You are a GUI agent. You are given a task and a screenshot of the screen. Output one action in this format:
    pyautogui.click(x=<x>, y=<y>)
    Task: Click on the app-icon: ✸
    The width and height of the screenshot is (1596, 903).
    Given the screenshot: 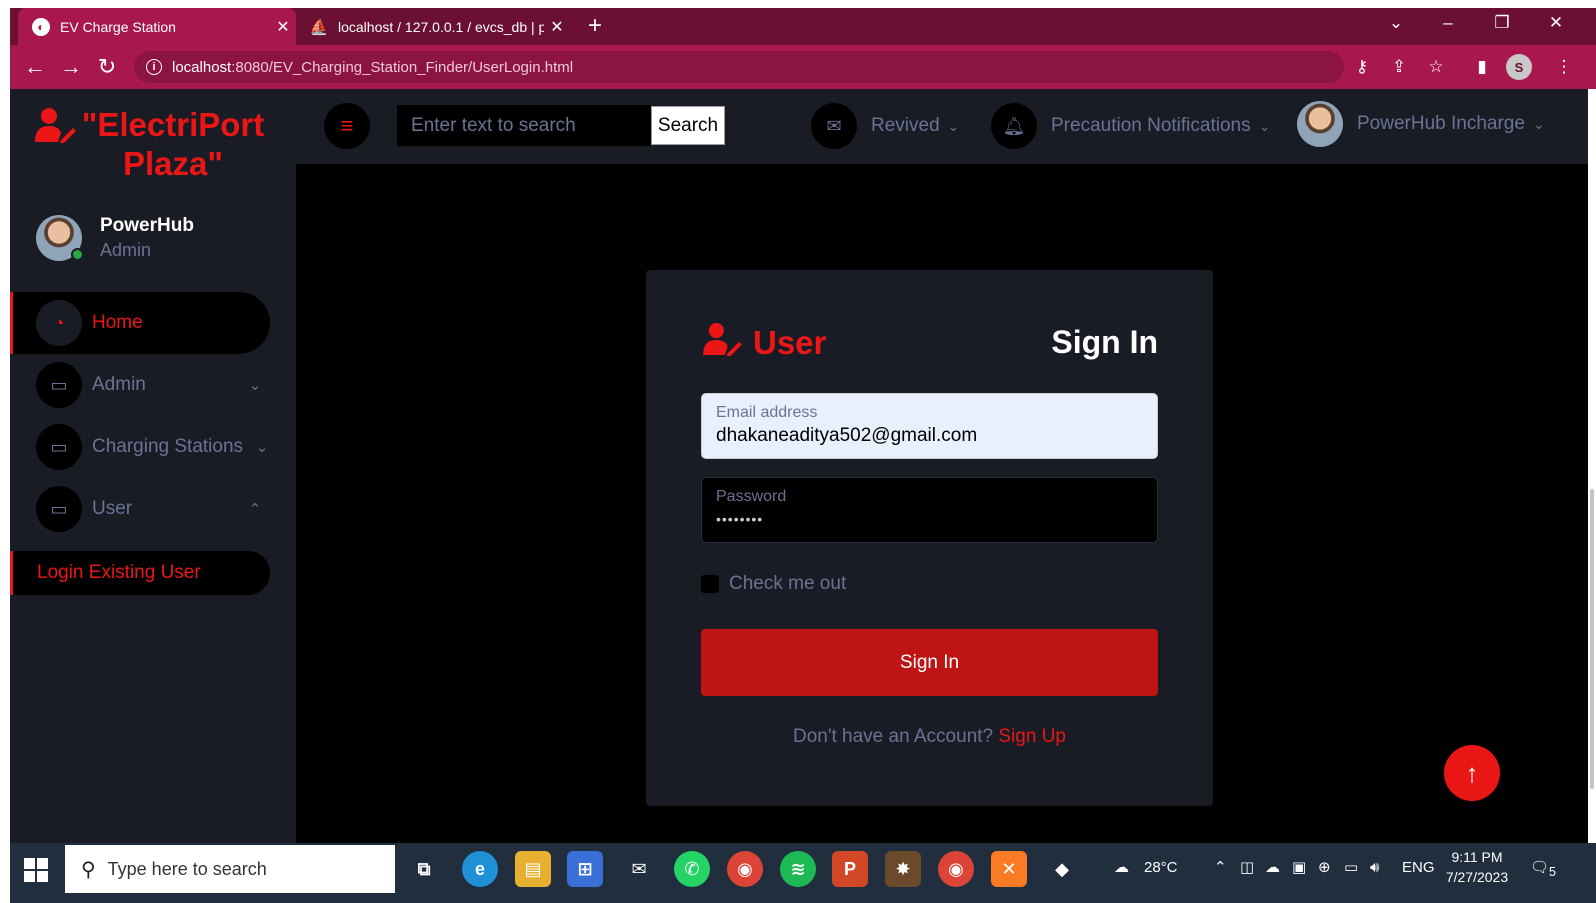 What is the action you would take?
    pyautogui.click(x=903, y=869)
    